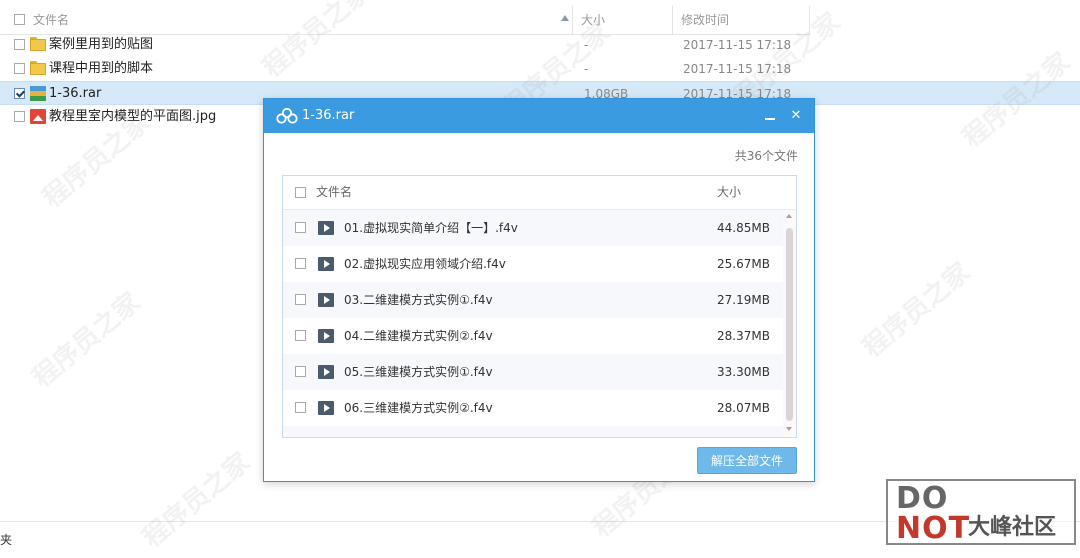 This screenshot has width=1080, height=558. I want to click on item-name: 03.二维建模方式实例①.f4v, so click(418, 300).